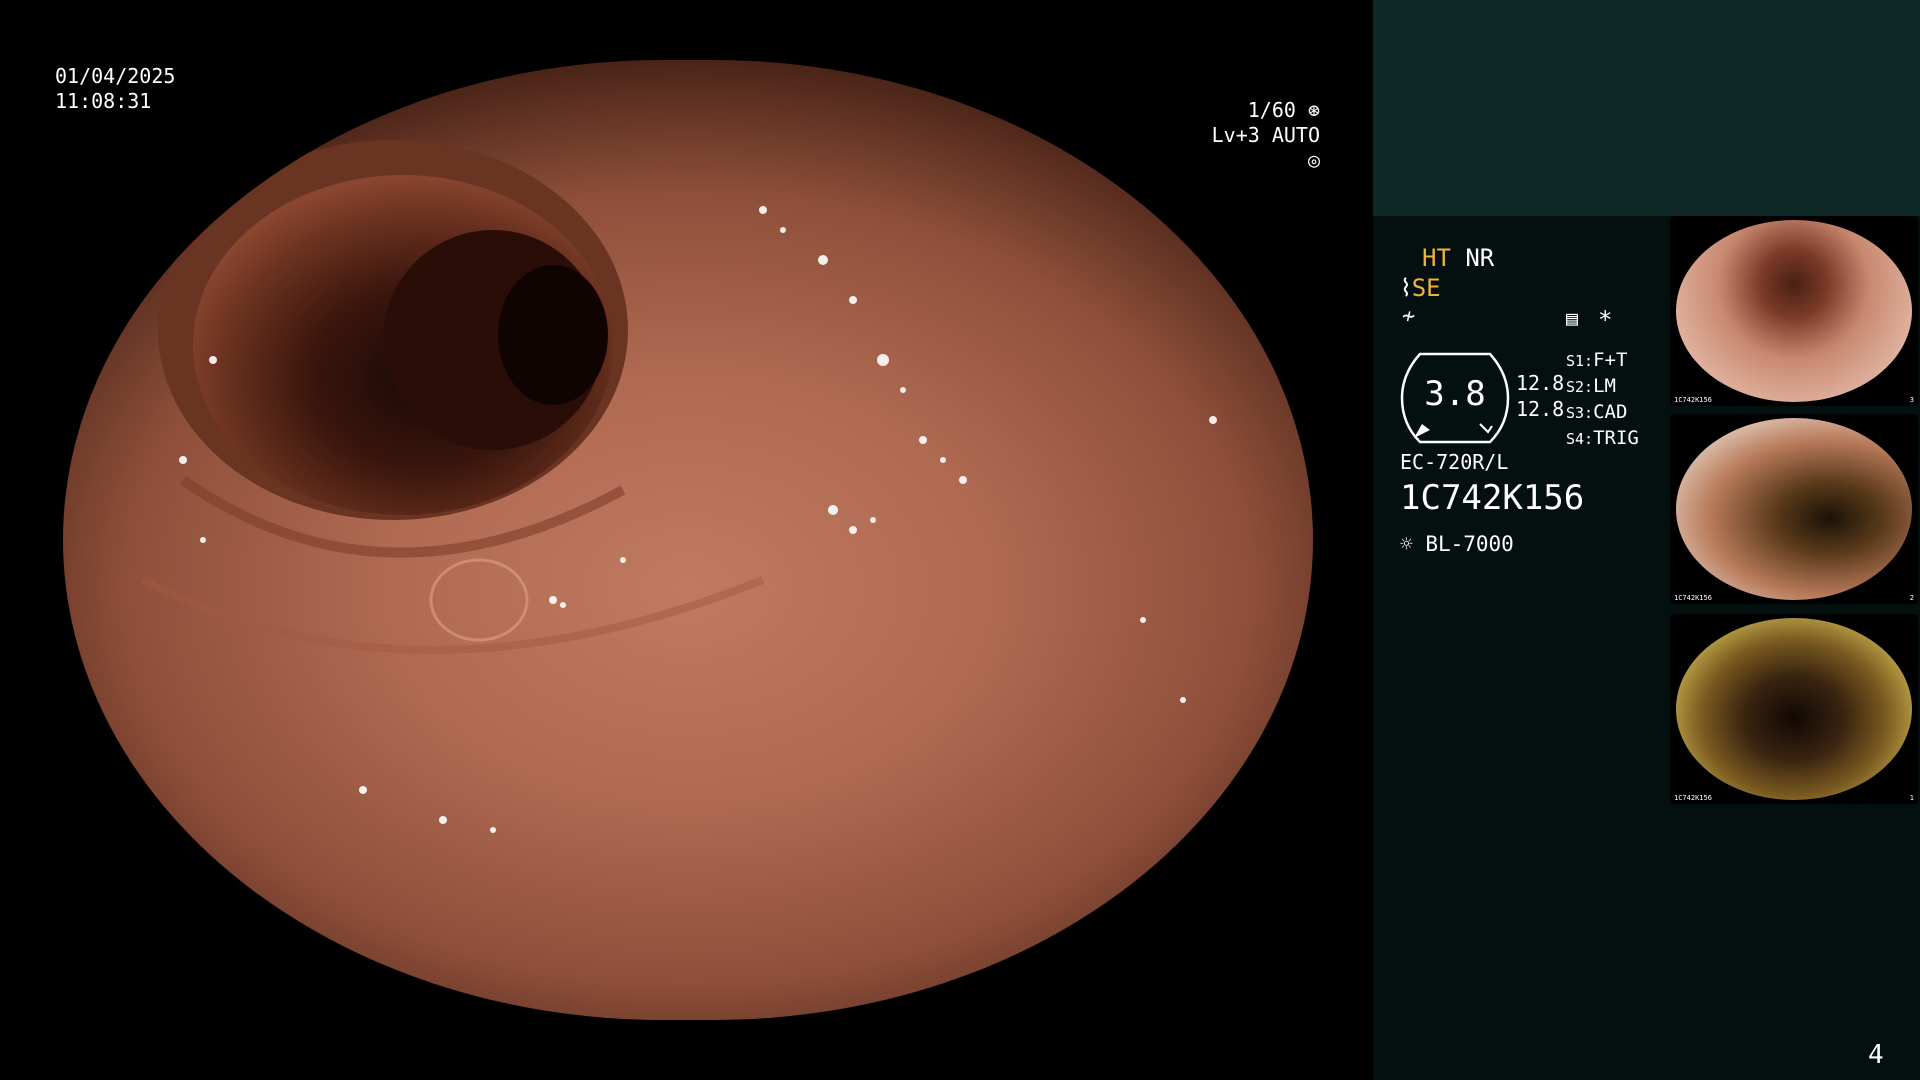  I want to click on switch-row: S3:CAD, so click(1597, 412).